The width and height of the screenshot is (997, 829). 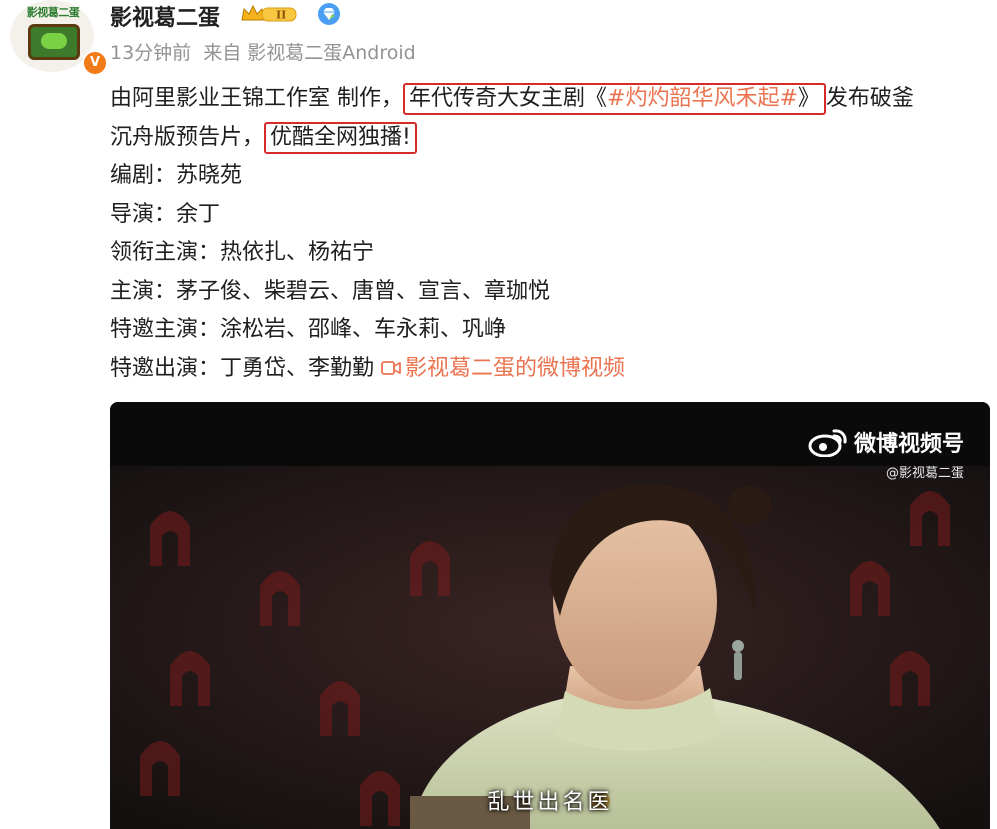 What do you see at coordinates (176, 175) in the screenshot?
I see `writer-line: 编剧：苏晓苑` at bounding box center [176, 175].